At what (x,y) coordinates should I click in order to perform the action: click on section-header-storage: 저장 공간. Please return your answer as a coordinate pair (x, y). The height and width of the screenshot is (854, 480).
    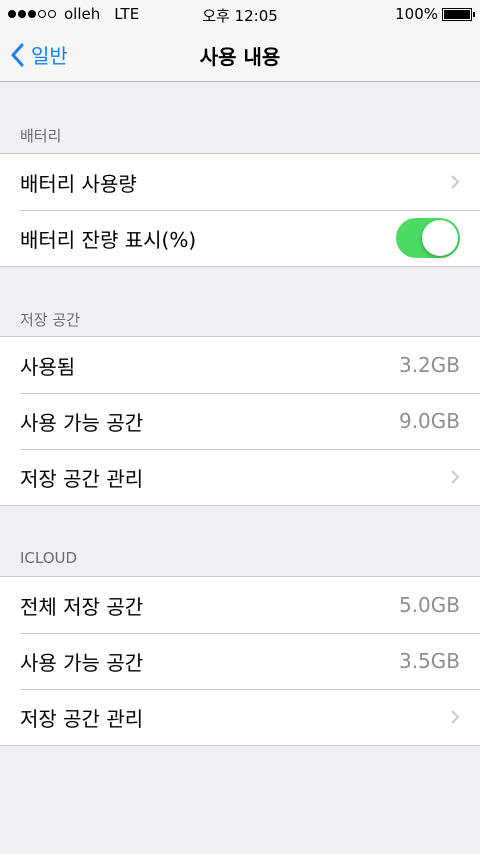
    Looking at the image, I should click on (50, 320).